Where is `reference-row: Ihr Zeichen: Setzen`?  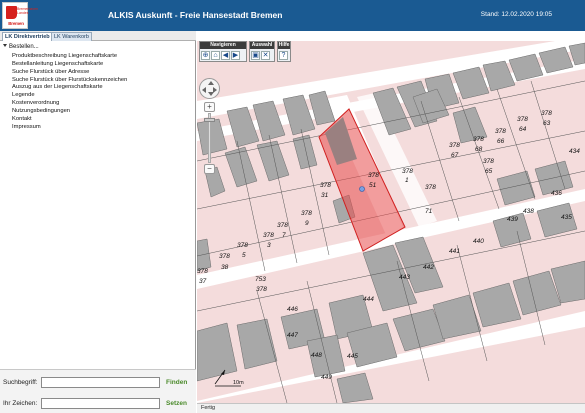
reference-row: Ihr Zeichen: Setzen is located at coordinates (98, 405).